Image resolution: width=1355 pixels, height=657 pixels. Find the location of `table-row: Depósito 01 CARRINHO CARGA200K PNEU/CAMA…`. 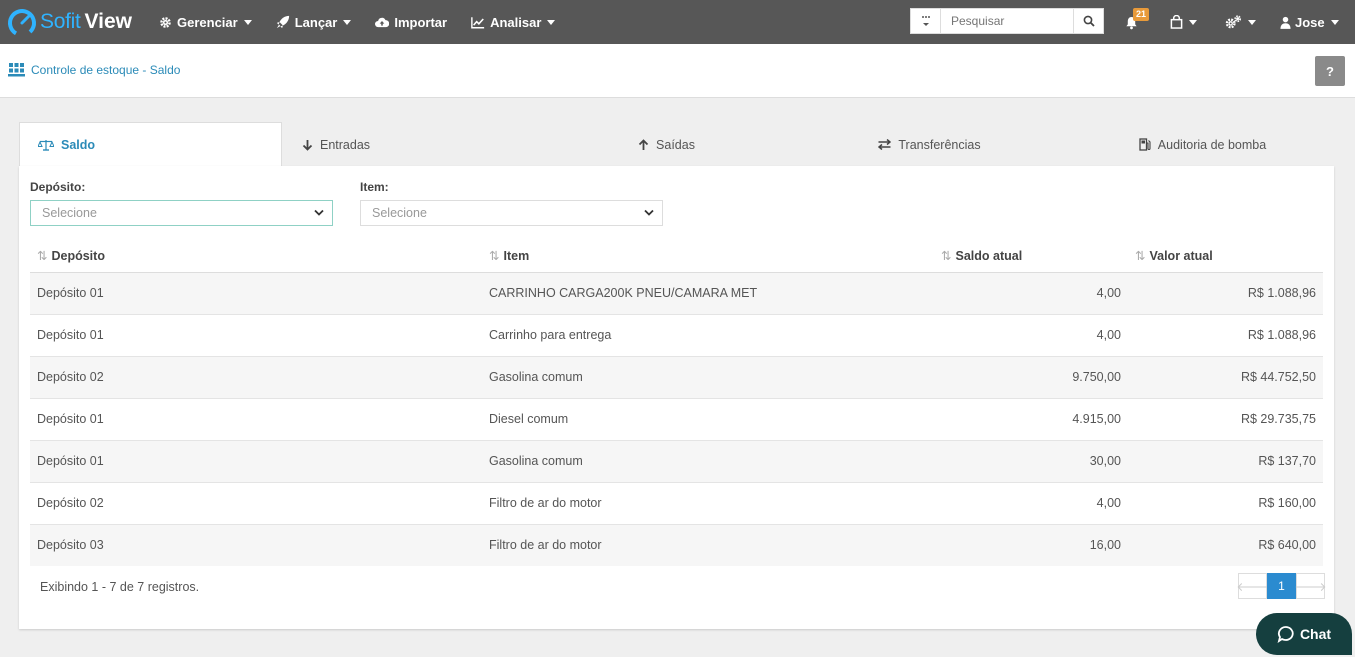

table-row: Depósito 01 CARRINHO CARGA200K PNEU/CAMA… is located at coordinates (676, 293).